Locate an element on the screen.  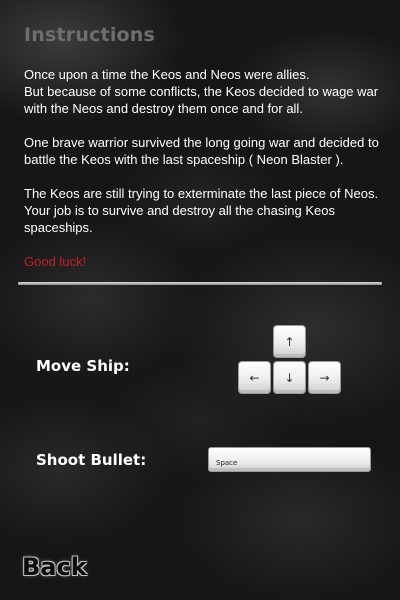
shoot-bullet-label: Shoot Bullet: is located at coordinates (91, 460).